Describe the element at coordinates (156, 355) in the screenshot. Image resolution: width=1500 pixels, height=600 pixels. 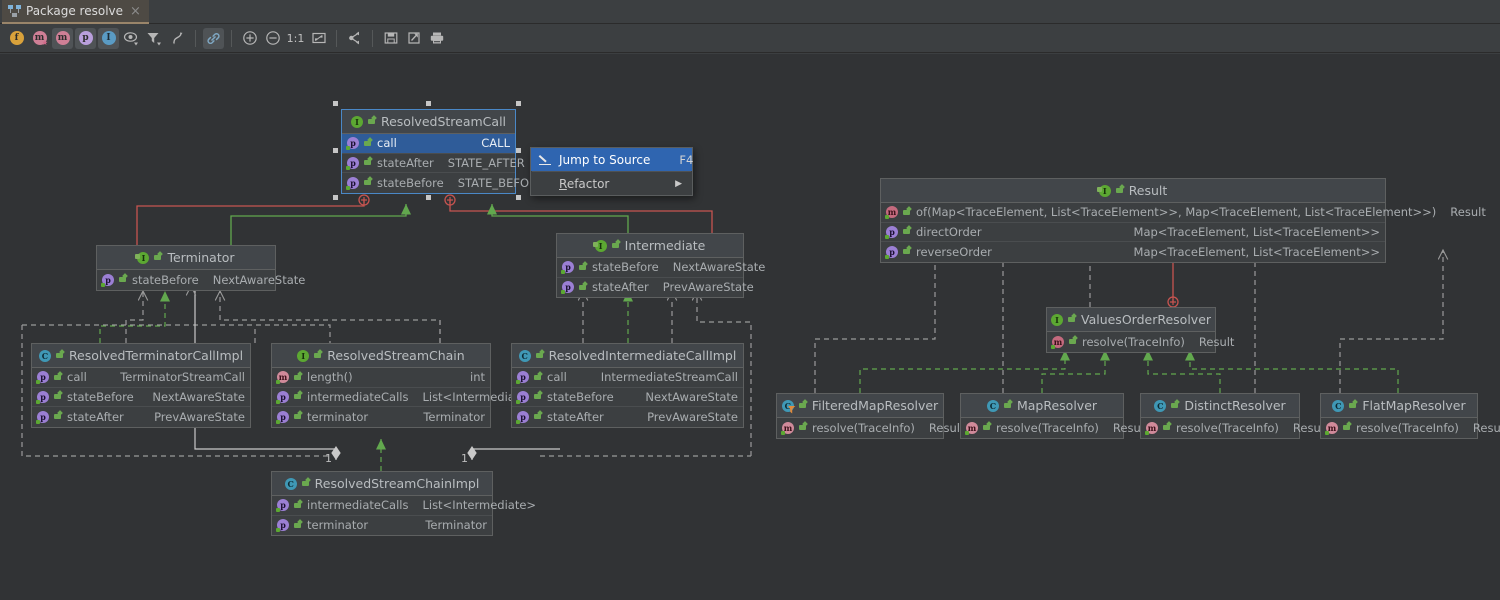
I see `class-name: ResolvedTerminatorCallImpl` at that location.